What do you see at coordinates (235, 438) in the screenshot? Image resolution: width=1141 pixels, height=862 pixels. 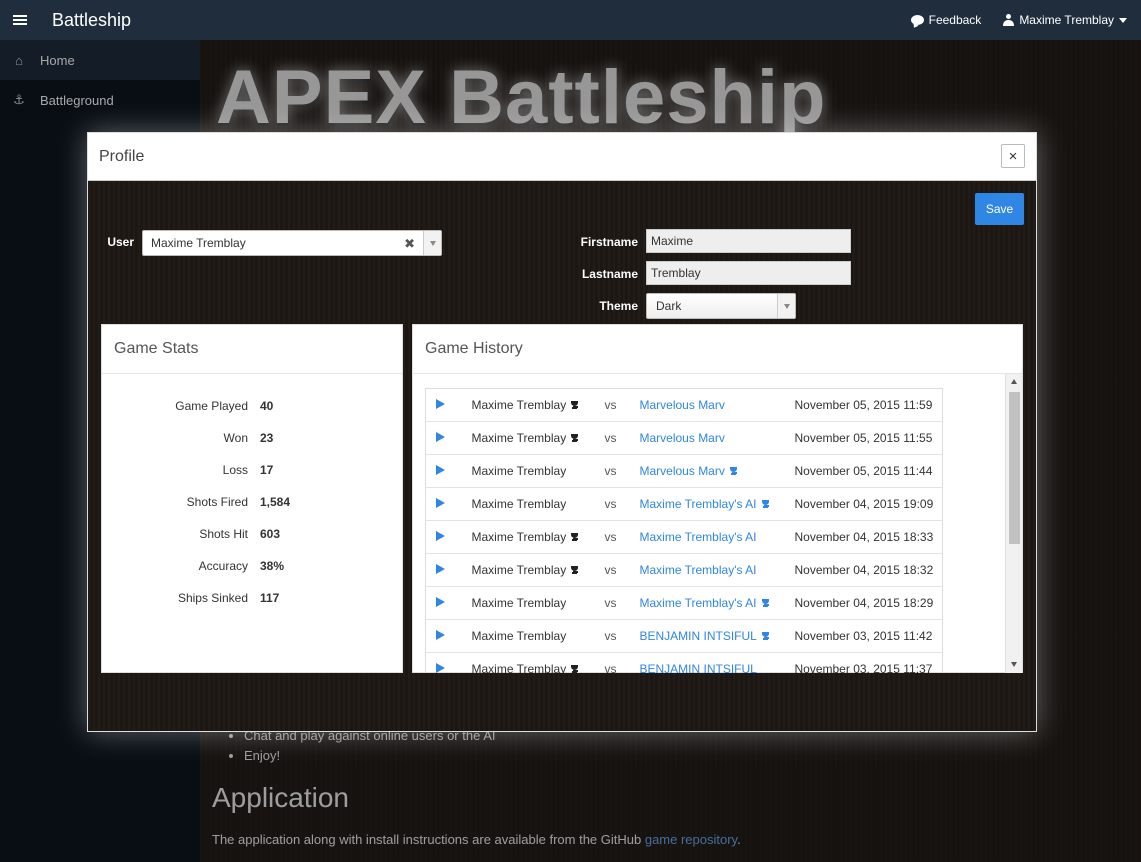 I see `stat-label: Won` at bounding box center [235, 438].